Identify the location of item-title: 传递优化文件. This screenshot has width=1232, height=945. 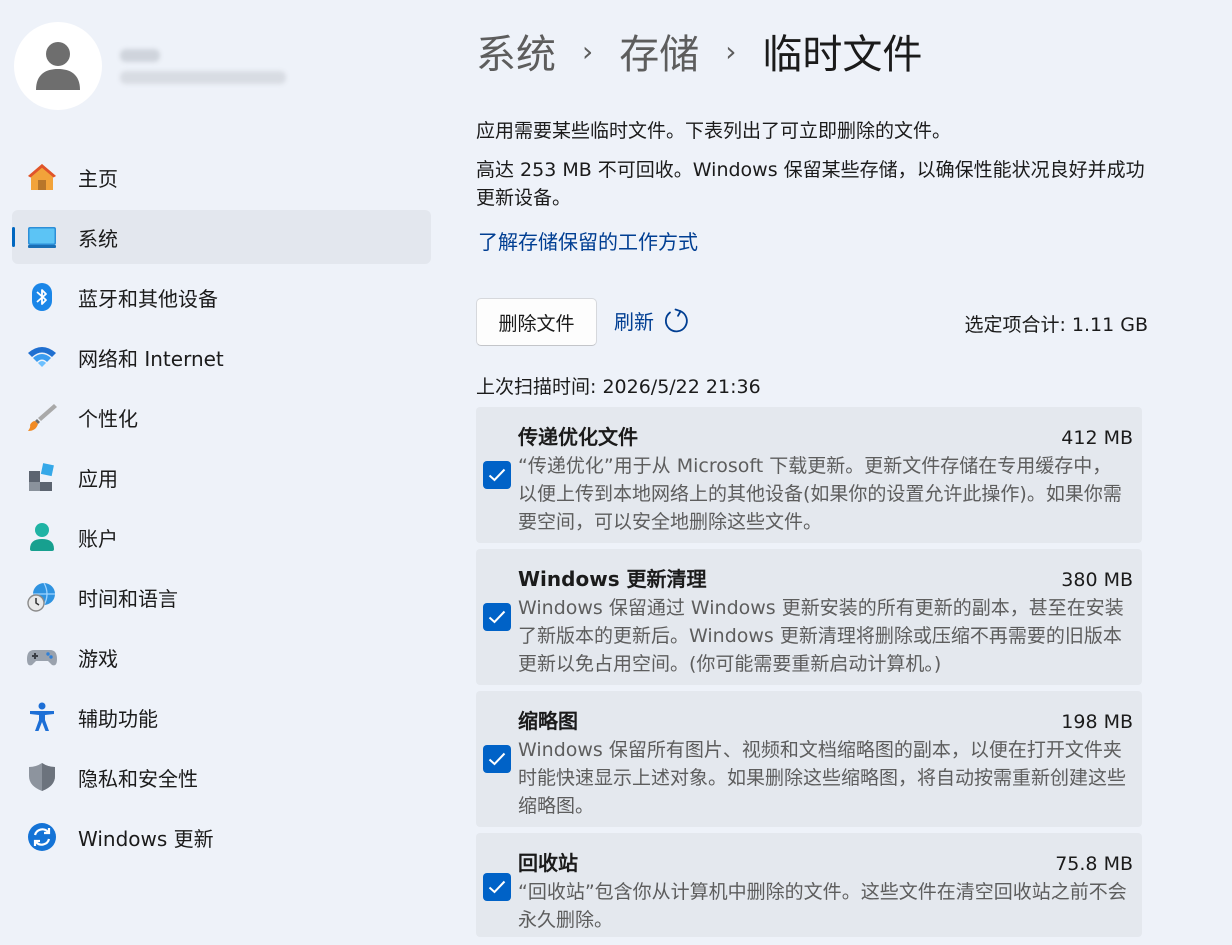
(578, 437).